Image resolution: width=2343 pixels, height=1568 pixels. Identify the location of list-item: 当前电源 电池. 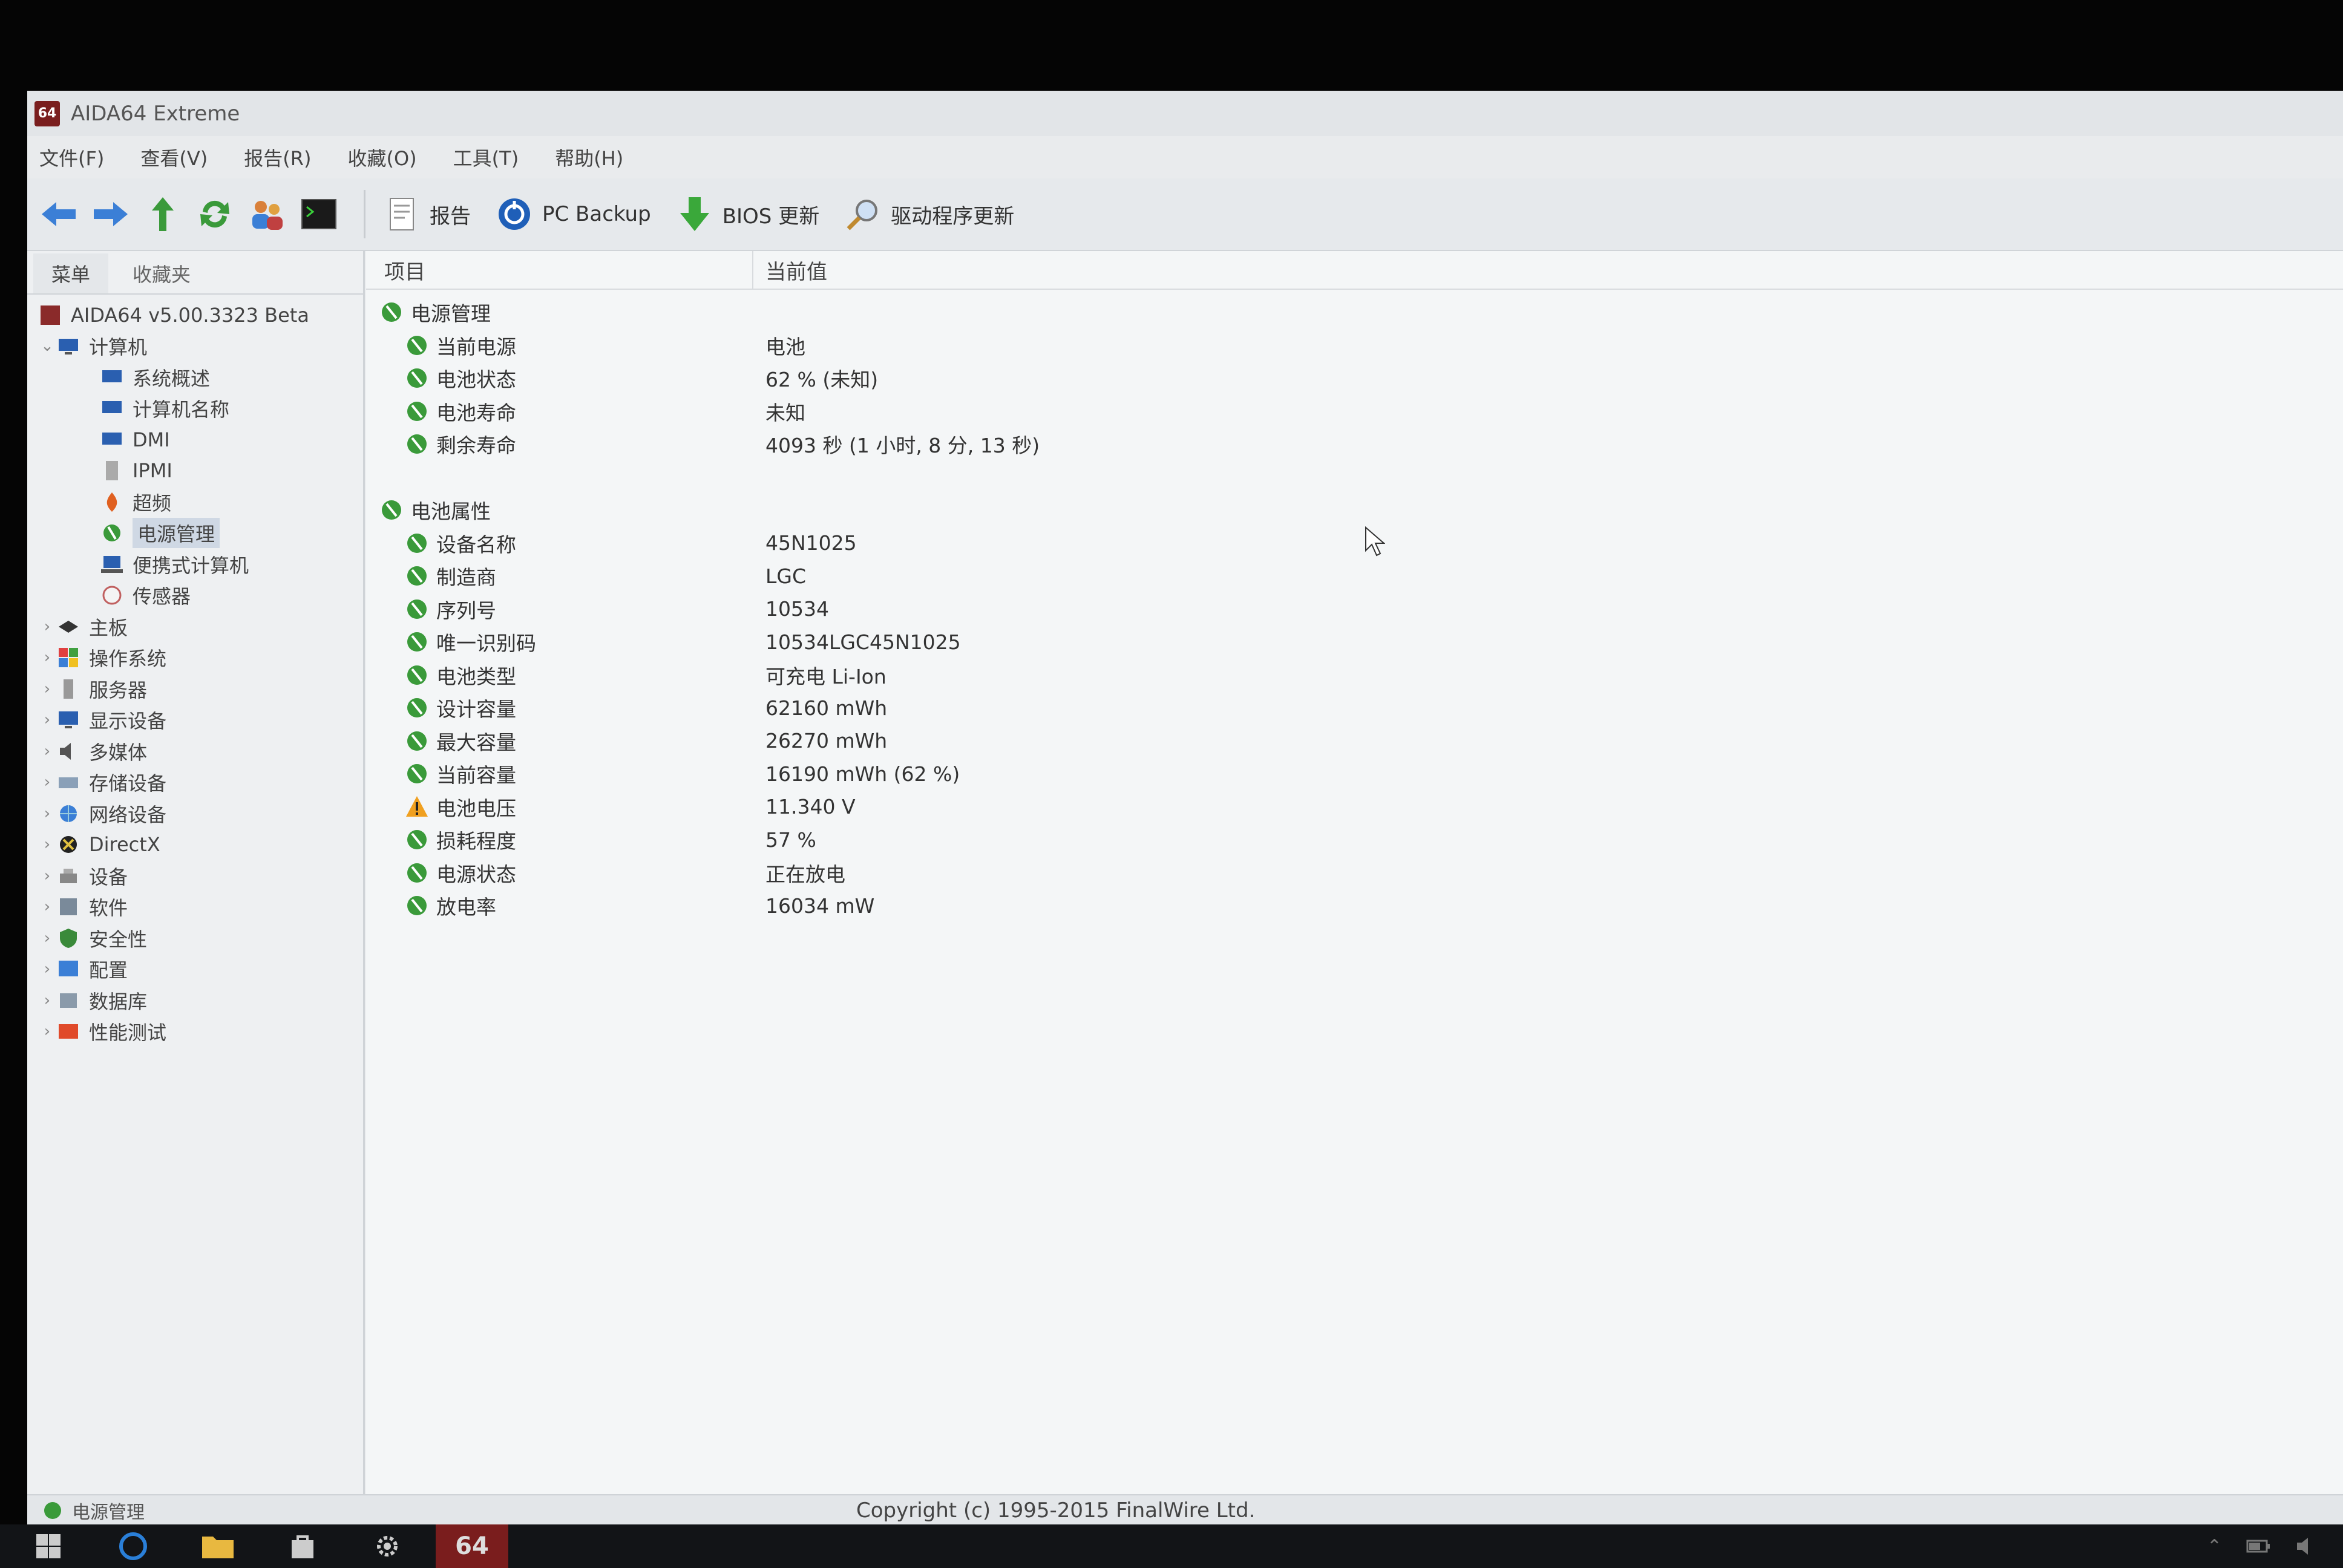
(1354, 345).